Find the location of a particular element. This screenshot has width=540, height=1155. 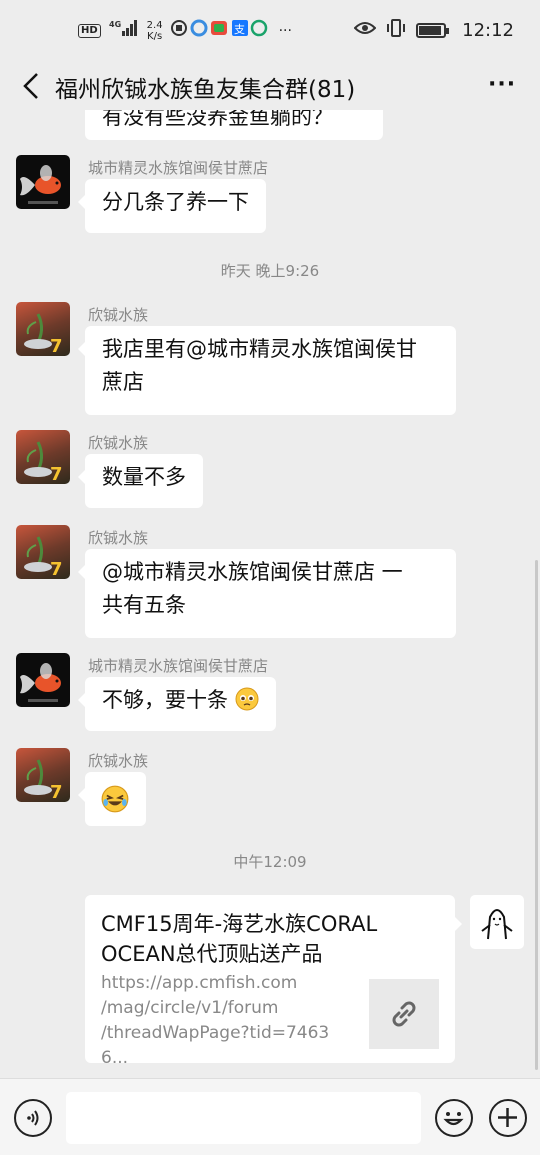

chat-header: 福州欣铖水族鱼友集合群(81) ··· is located at coordinates (270, 86).